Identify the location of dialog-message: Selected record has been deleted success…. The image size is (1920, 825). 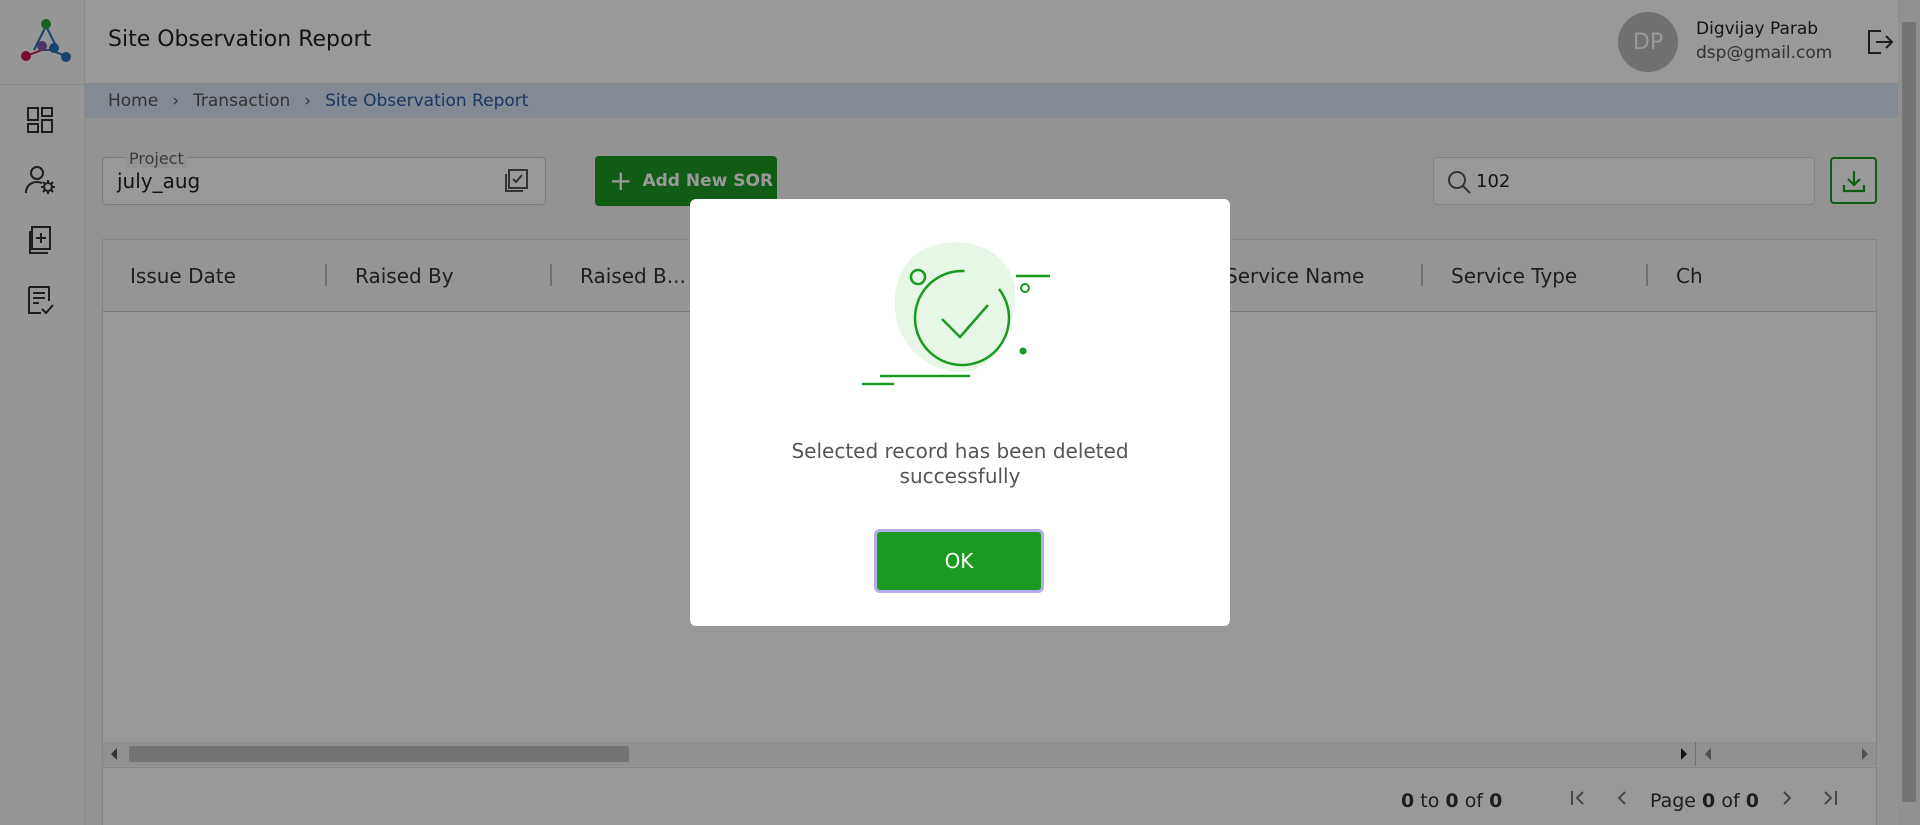
(960, 463).